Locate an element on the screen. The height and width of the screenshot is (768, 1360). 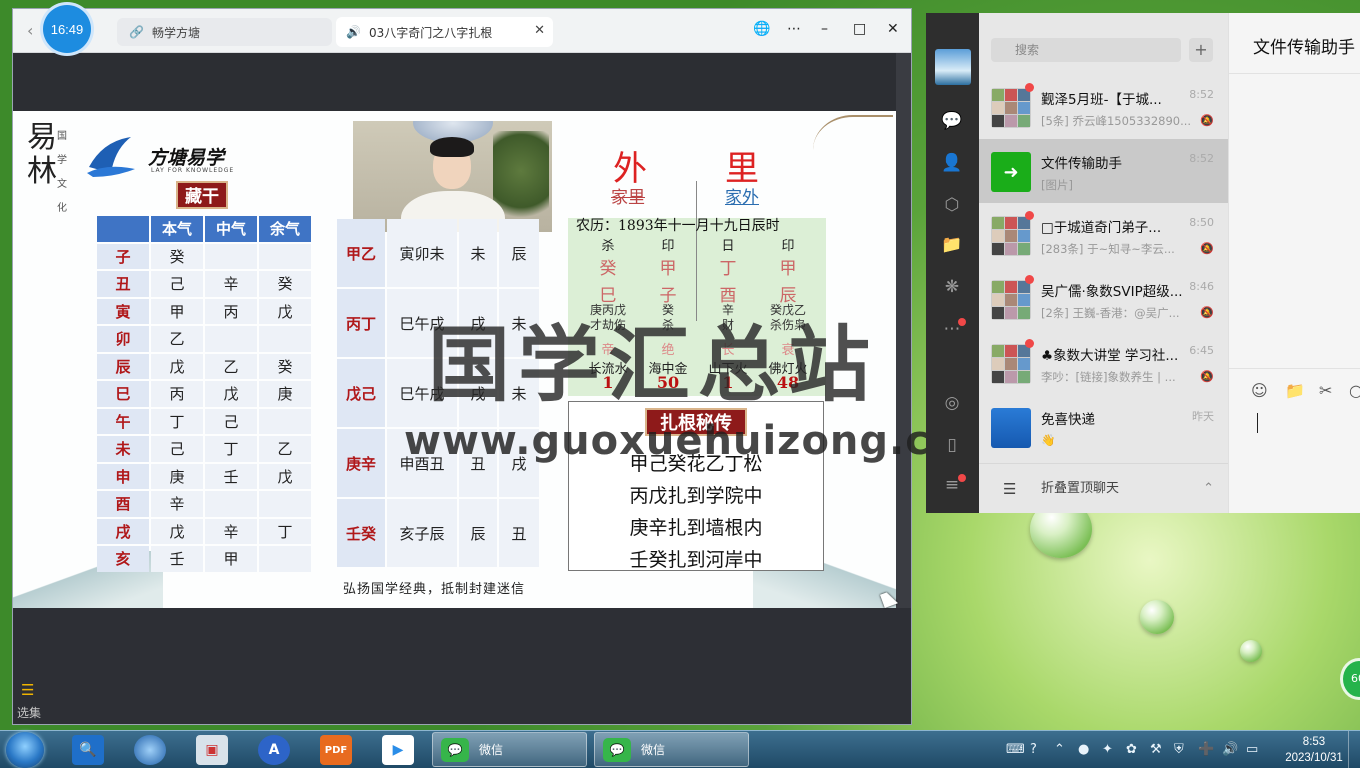
magnifier-icon: 🔍 is located at coordinates (88, 750).